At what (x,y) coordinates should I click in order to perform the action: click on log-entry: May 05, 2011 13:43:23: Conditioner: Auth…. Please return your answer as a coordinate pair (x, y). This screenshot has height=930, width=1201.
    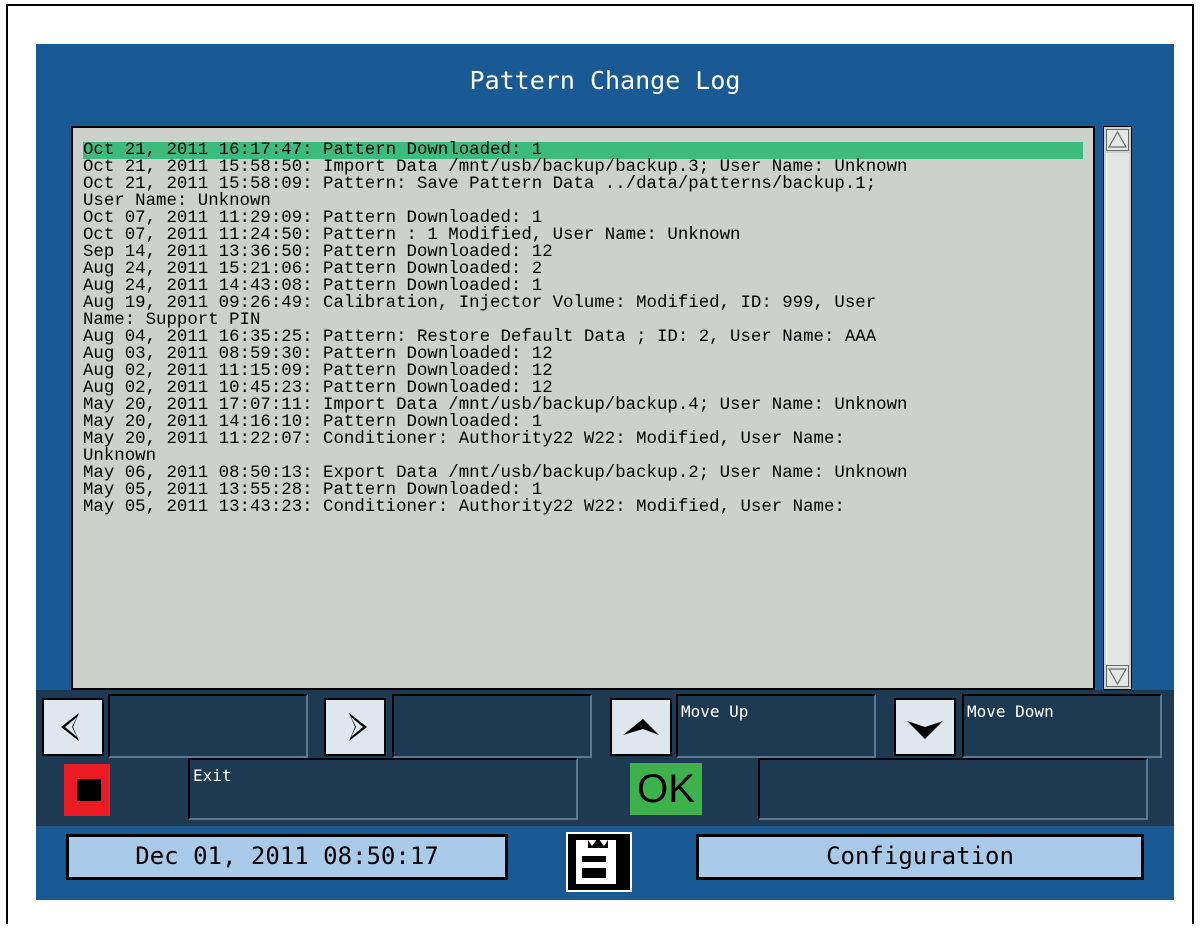
    Looking at the image, I should click on (583, 507).